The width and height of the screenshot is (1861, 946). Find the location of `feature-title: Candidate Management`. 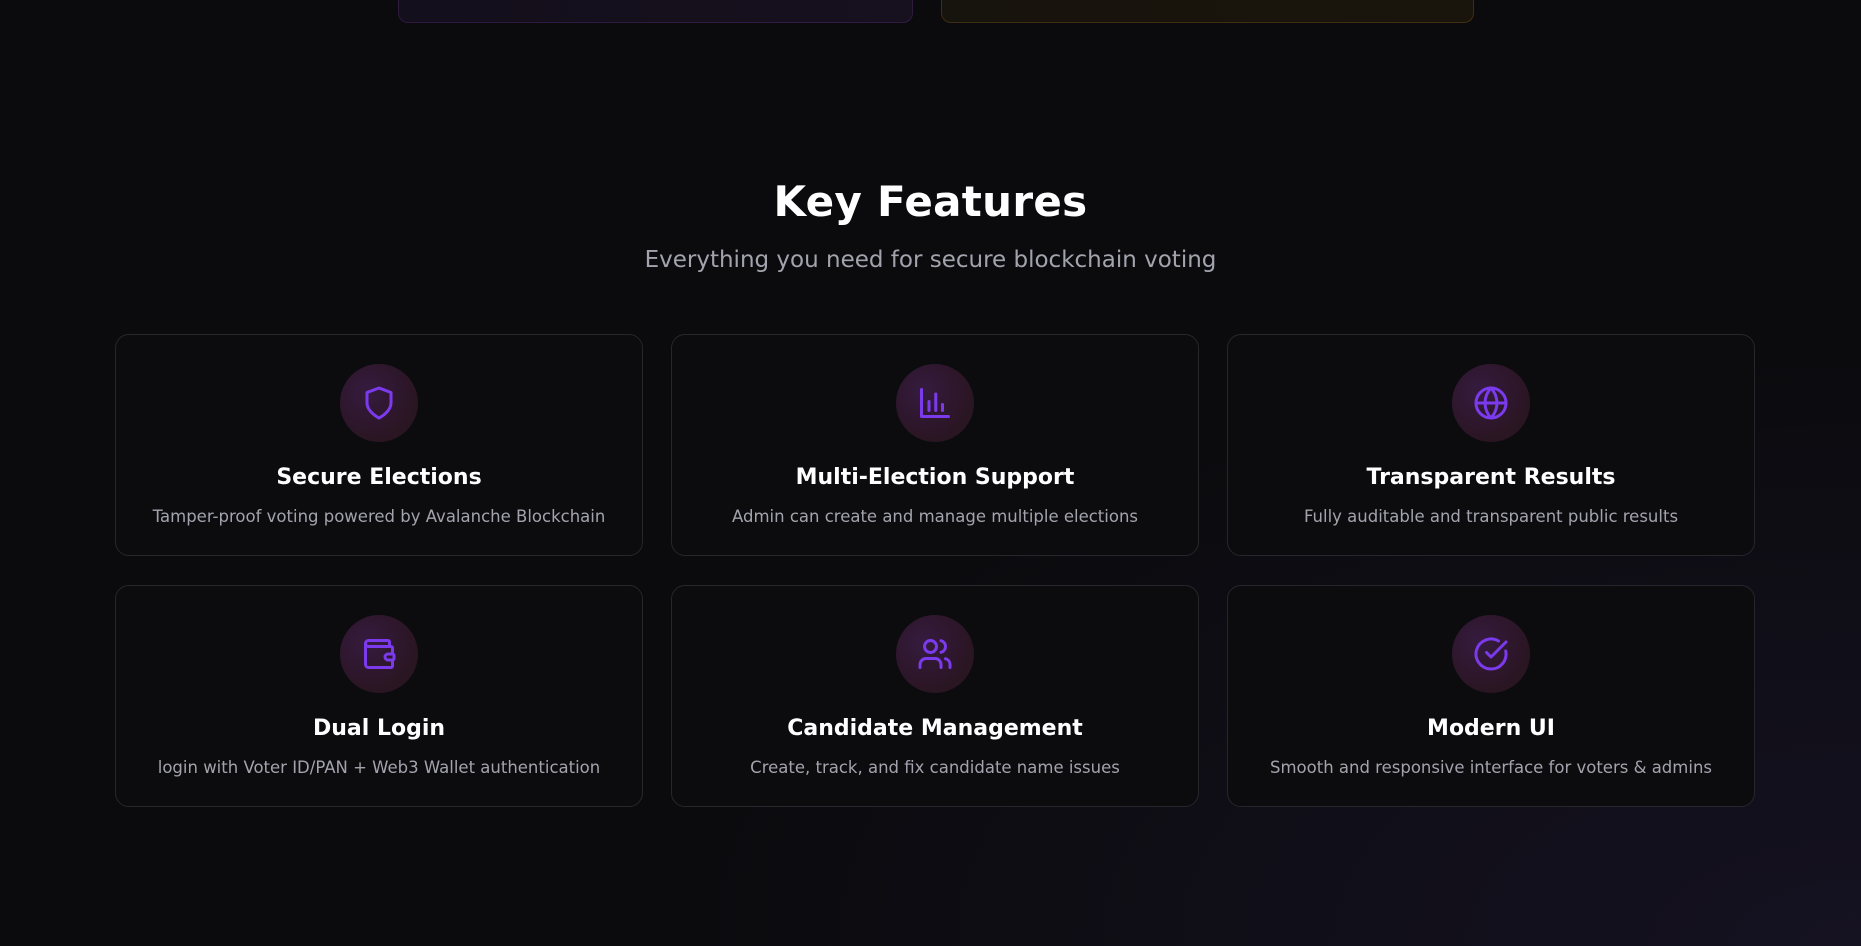

feature-title: Candidate Management is located at coordinates (935, 728).